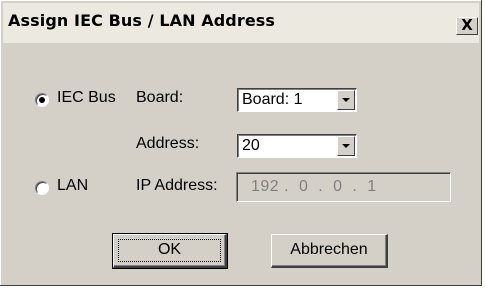 The image size is (485, 288). I want to click on lan-label: LAN, so click(72, 186).